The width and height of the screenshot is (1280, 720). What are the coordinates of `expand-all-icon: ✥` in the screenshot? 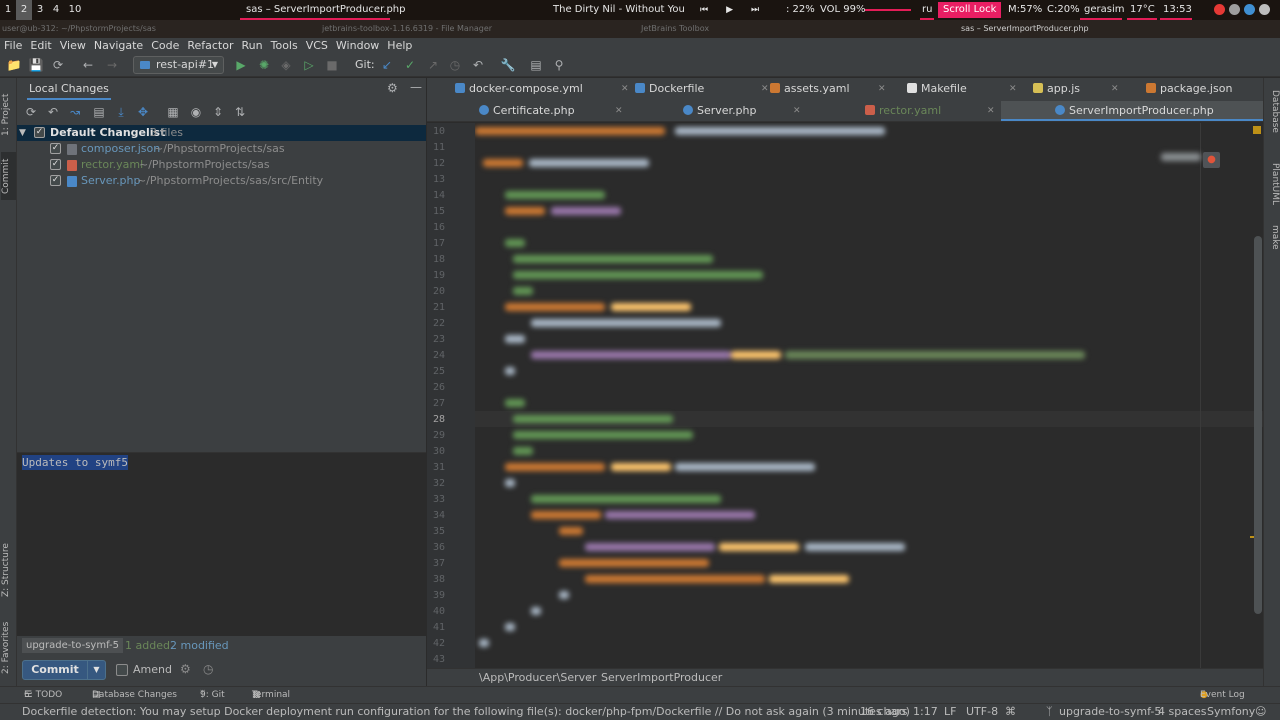 It's located at (143, 112).